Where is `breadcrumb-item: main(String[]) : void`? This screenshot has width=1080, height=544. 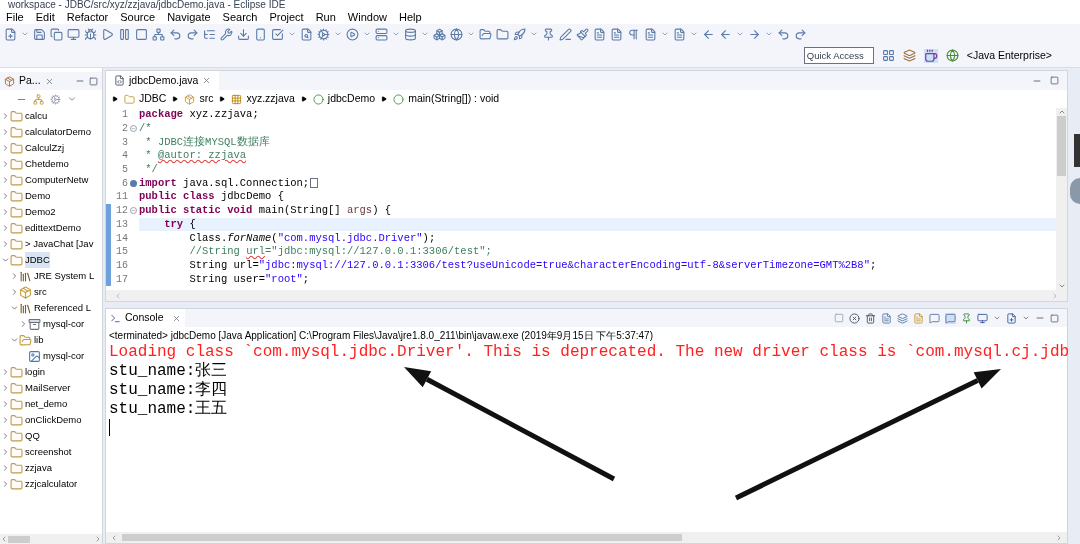
breadcrumb-item: main(String[]) : void is located at coordinates (454, 99).